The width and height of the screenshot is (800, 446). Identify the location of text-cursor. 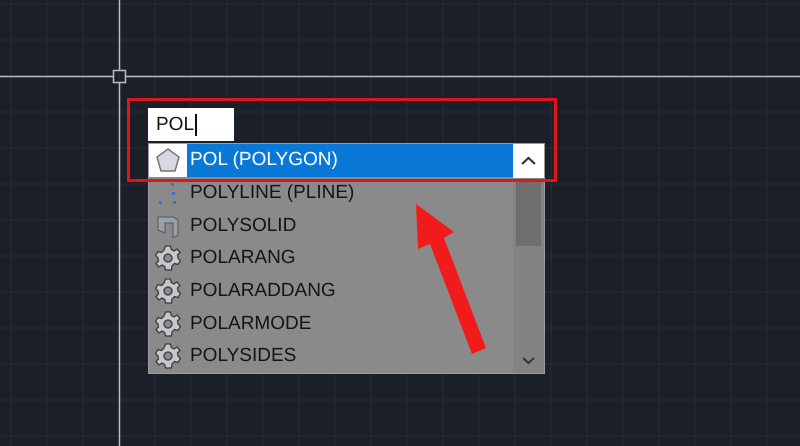
(196, 125).